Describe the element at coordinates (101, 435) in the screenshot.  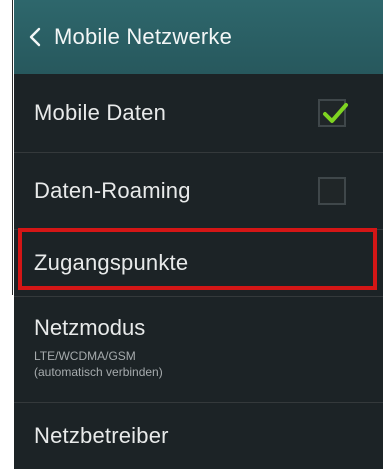
I see `network-operator-label: Netzbetreiber` at that location.